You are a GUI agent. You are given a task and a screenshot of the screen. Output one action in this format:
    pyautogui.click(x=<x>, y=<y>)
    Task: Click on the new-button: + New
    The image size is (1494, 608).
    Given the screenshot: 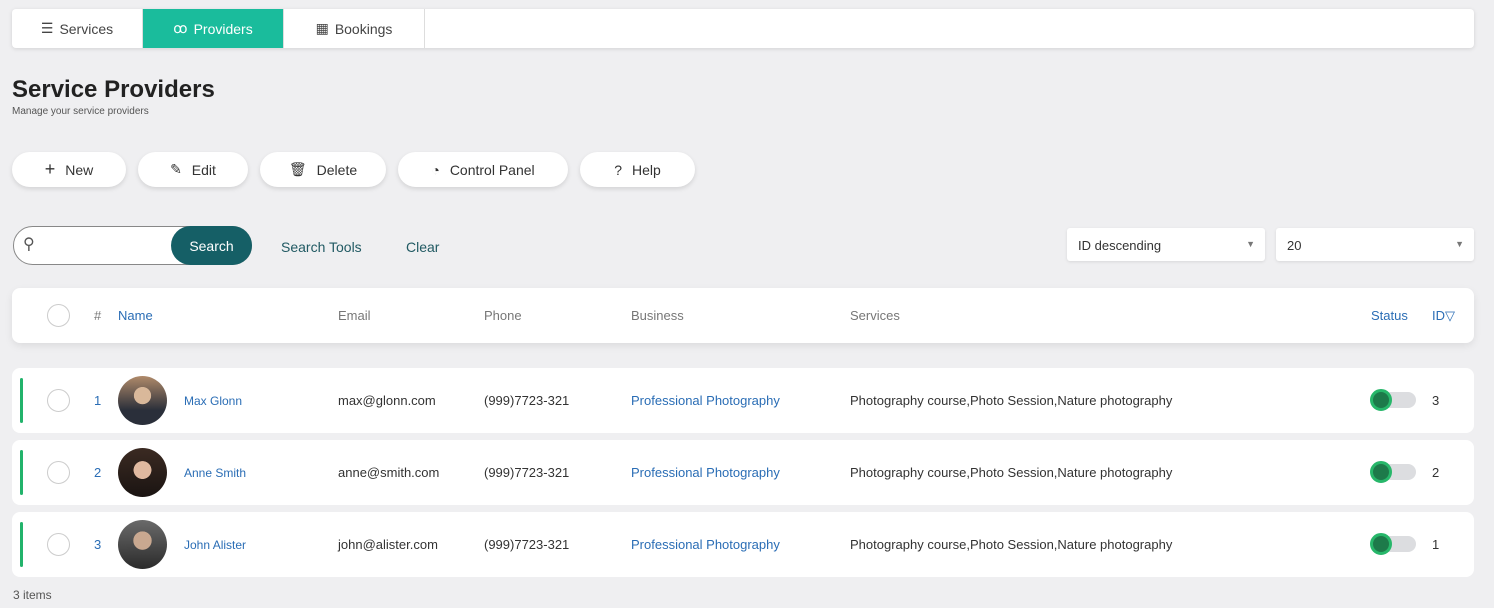 What is the action you would take?
    pyautogui.click(x=69, y=169)
    